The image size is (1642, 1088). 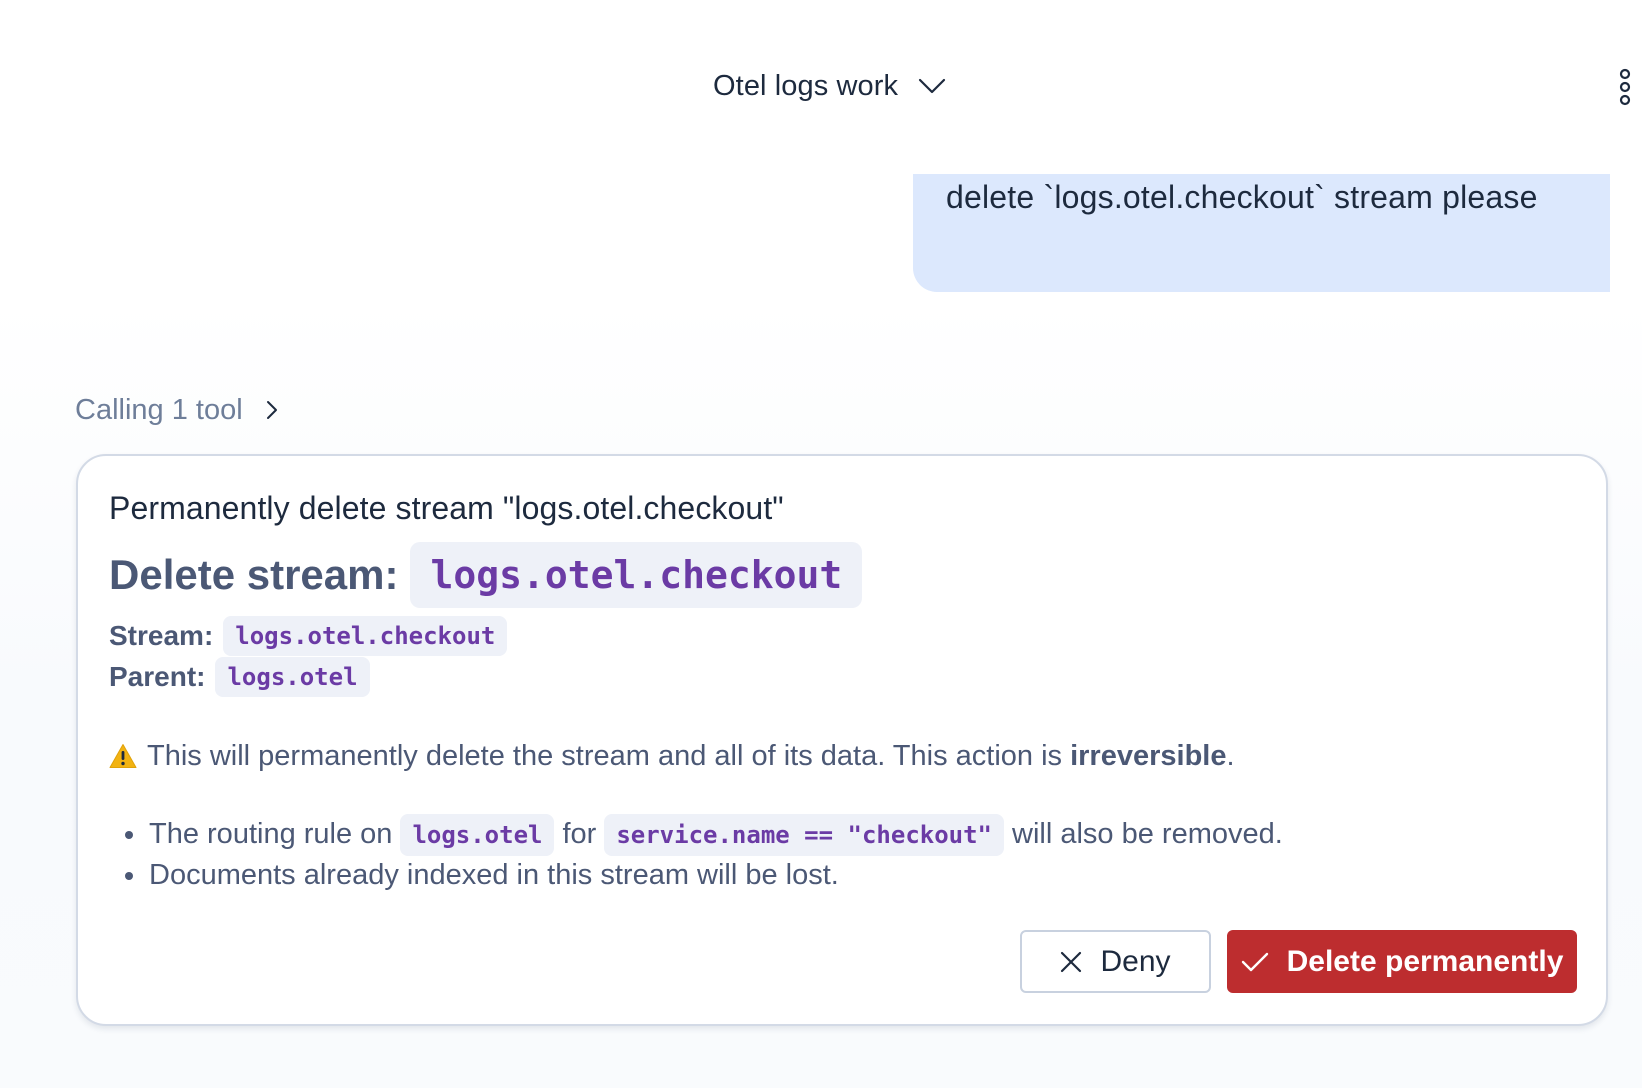 I want to click on parent-value: logs.otel, so click(x=292, y=677).